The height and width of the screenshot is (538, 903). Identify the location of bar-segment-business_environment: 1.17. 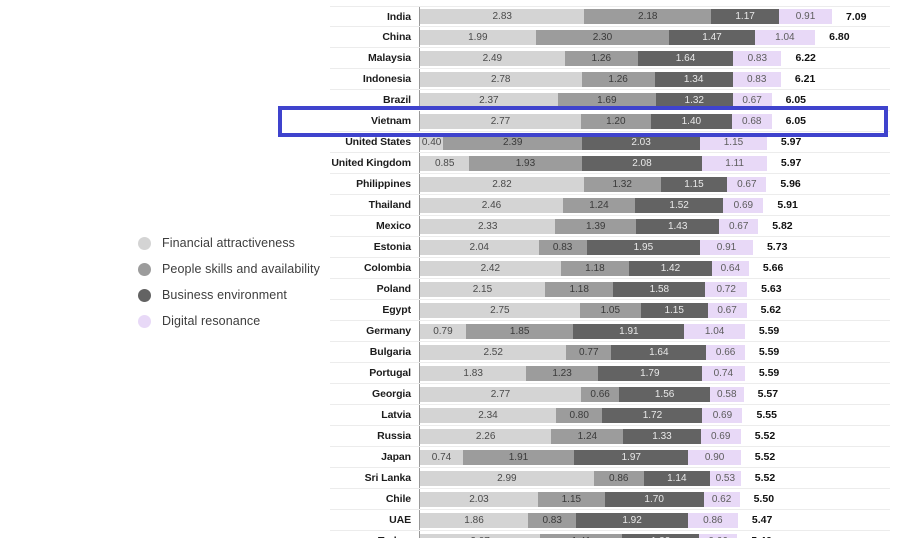
(745, 16).